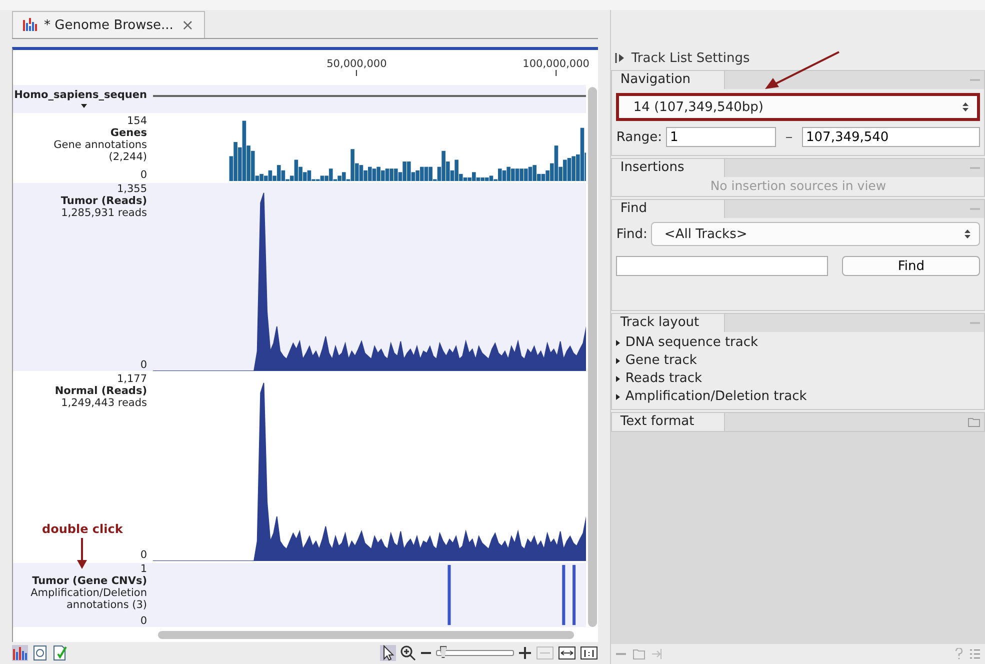  What do you see at coordinates (798, 107) in the screenshot?
I see `sequence-dropdown: 14 (107,349,540bp)` at bounding box center [798, 107].